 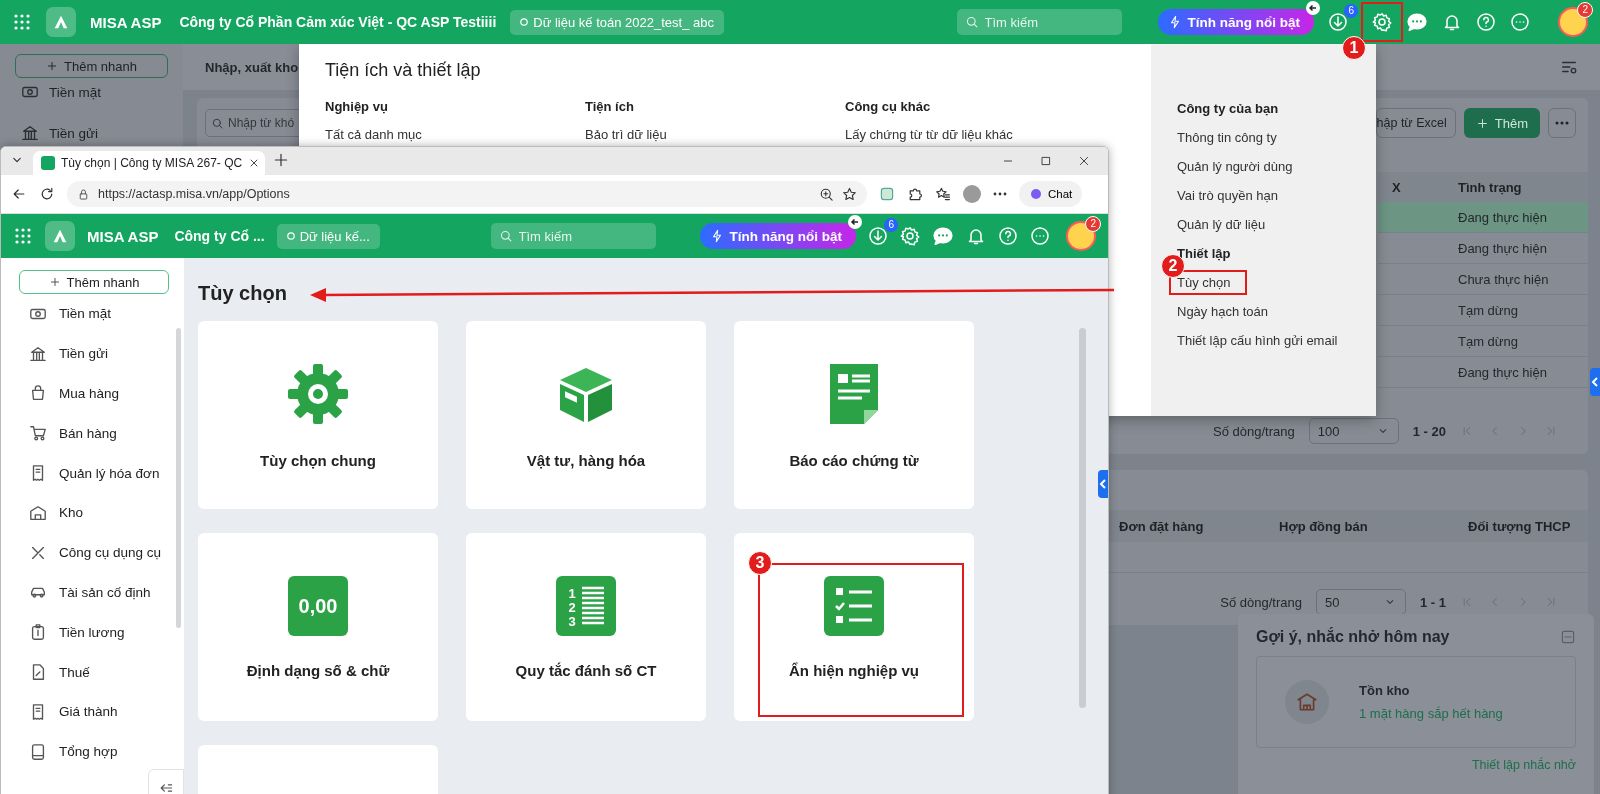 I want to click on number-format-icon: 0,00, so click(x=318, y=605).